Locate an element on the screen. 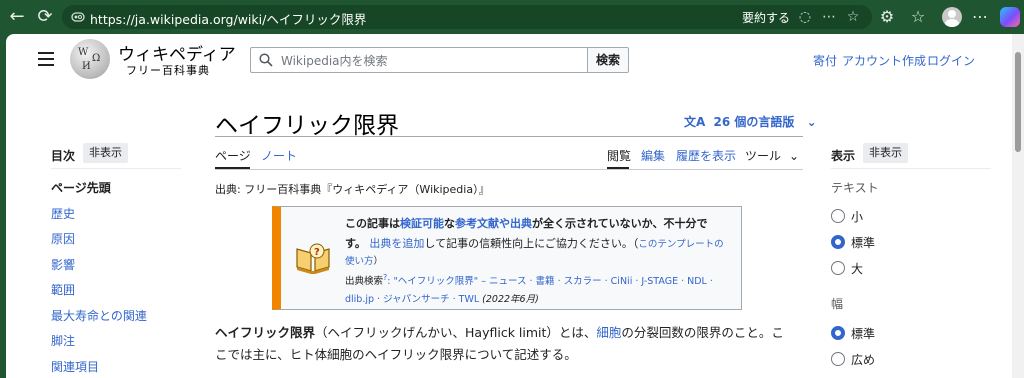 This screenshot has height=378, width=1024. search-icon is located at coordinates (266, 60).